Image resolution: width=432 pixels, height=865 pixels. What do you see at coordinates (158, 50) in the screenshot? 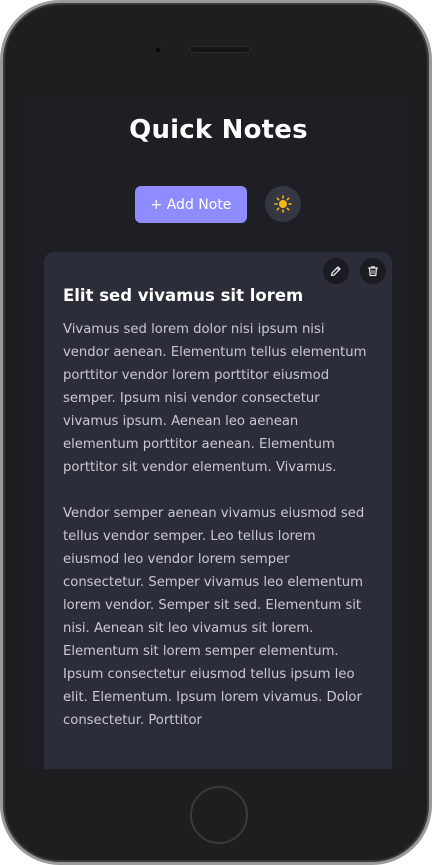
I see `front-camera` at bounding box center [158, 50].